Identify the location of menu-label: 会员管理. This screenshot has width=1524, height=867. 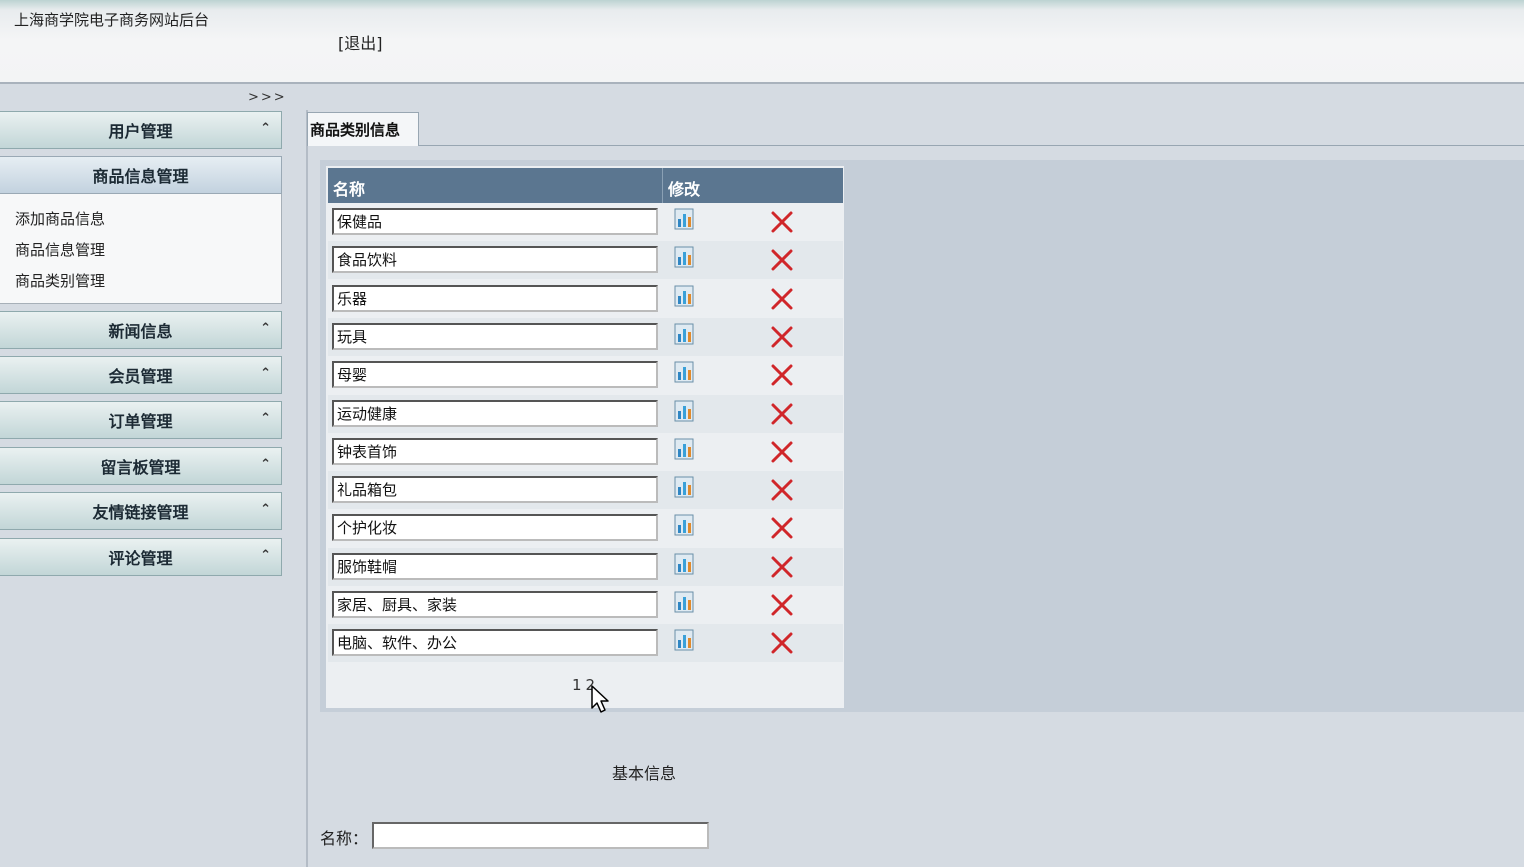
(140, 376).